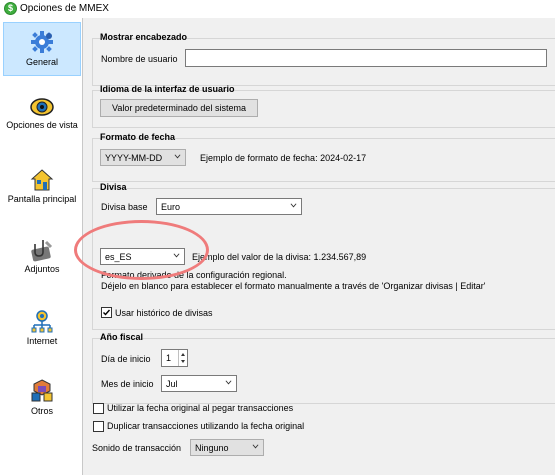 Image resolution: width=555 pixels, height=475 pixels. I want to click on system-default-language-button: Valor predeterminado del sistema, so click(179, 108).